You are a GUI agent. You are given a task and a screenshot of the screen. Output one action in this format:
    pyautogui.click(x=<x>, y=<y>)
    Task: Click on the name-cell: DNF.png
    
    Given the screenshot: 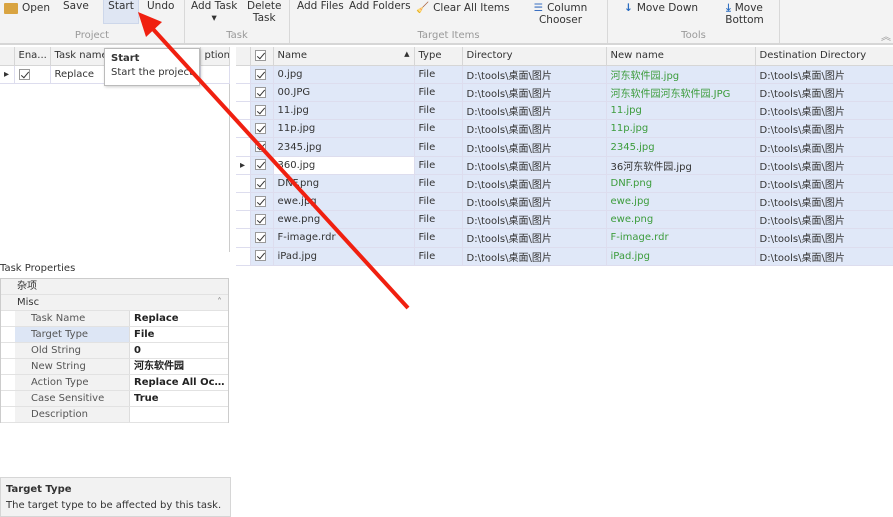 What is the action you would take?
    pyautogui.click(x=344, y=184)
    